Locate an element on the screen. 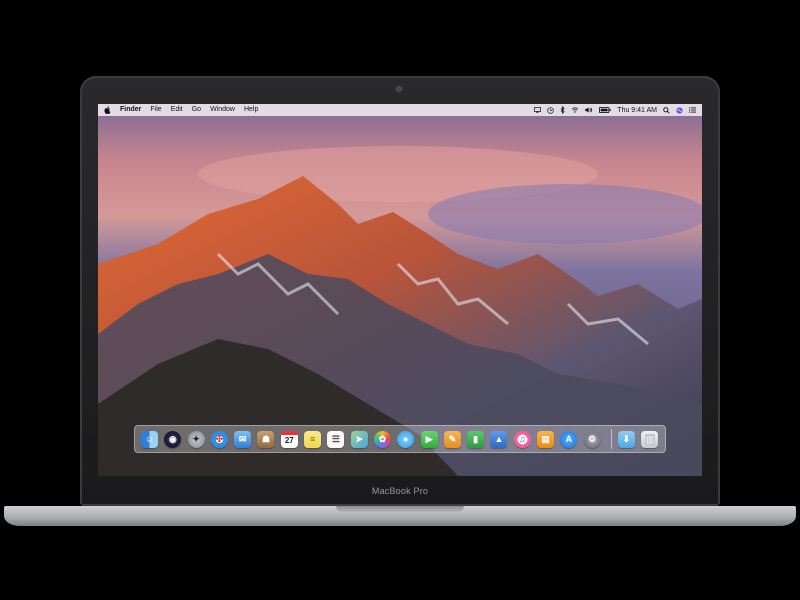  display-chin: MacBook Pro is located at coordinates (400, 493).